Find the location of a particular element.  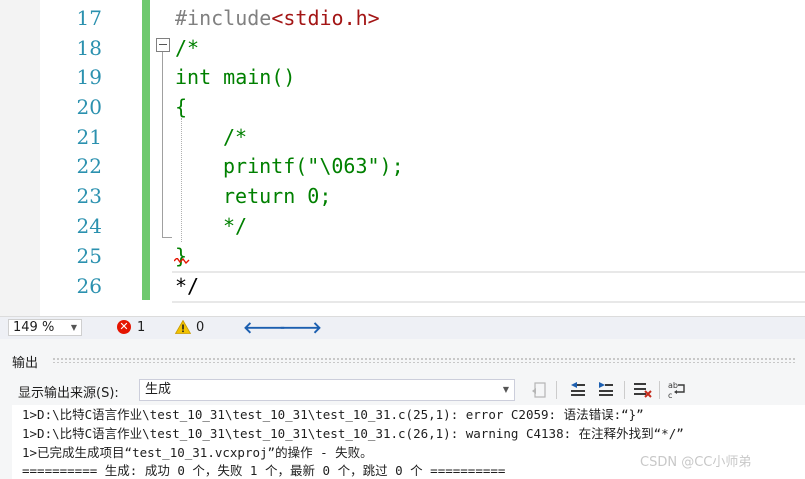

panel-title: 输出 is located at coordinates (25, 363).